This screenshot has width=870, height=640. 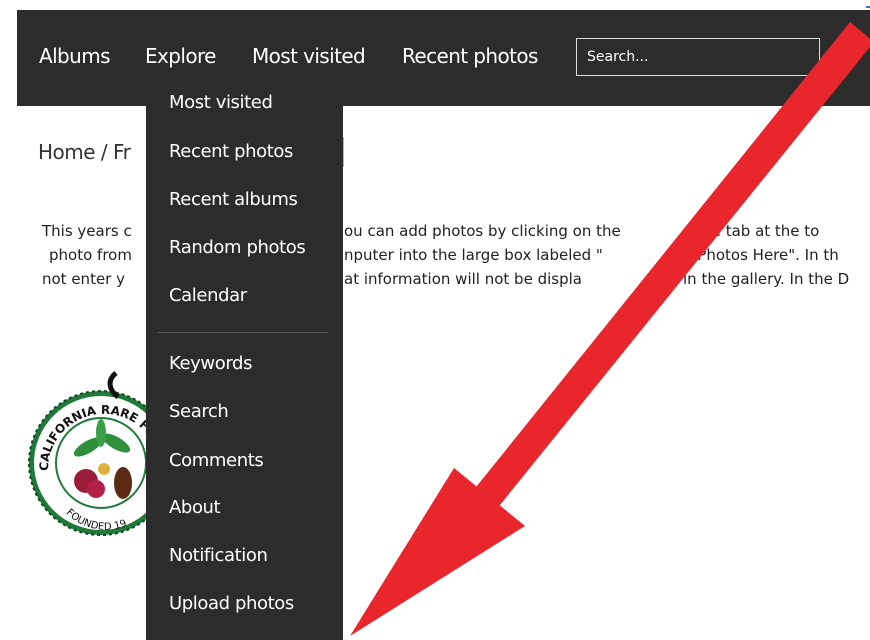 What do you see at coordinates (90, 255) in the screenshot?
I see `description-fragment: photo from` at bounding box center [90, 255].